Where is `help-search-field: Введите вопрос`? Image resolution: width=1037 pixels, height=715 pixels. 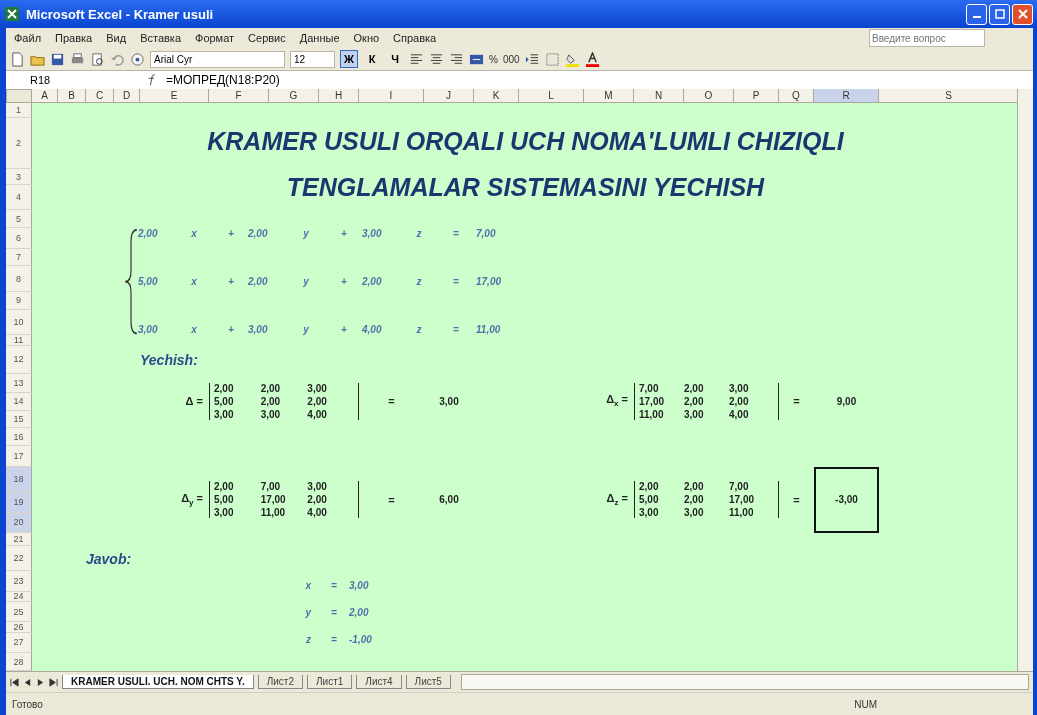
help-search-field: Введите вопрос is located at coordinates (927, 38).